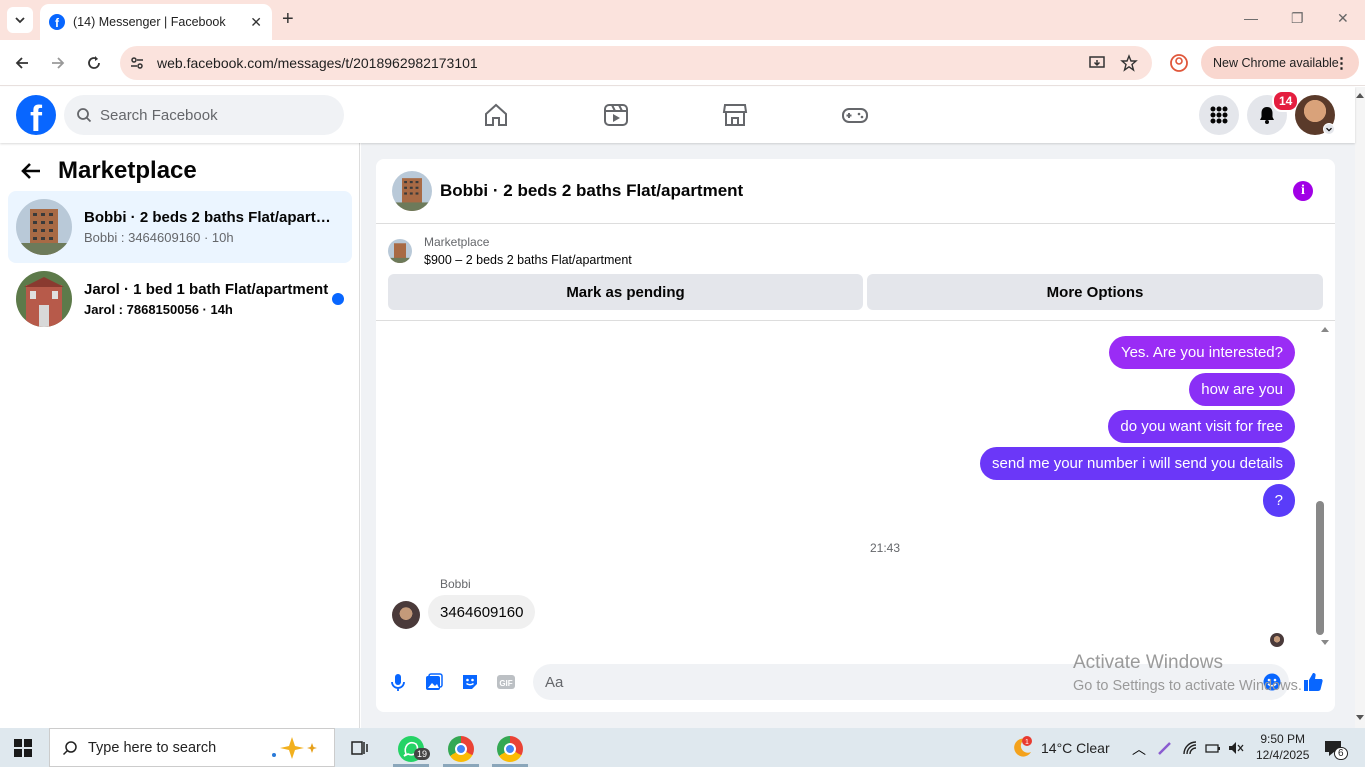  I want to click on forward-arrow-icon, so click(58, 63).